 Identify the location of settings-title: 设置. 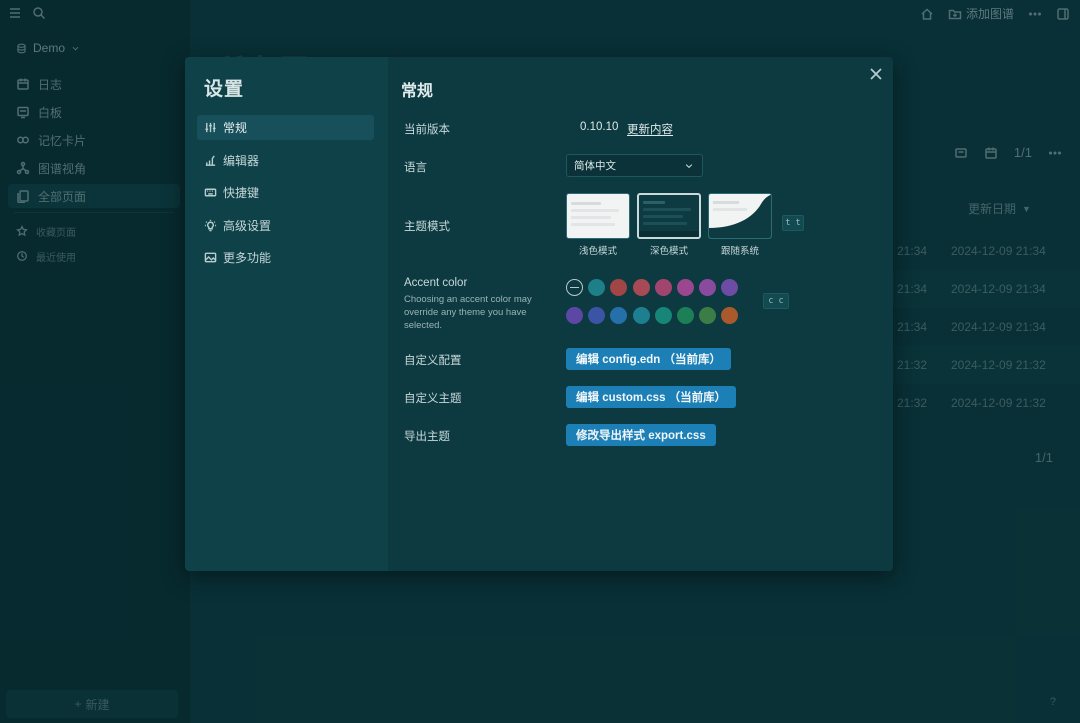
(224, 89).